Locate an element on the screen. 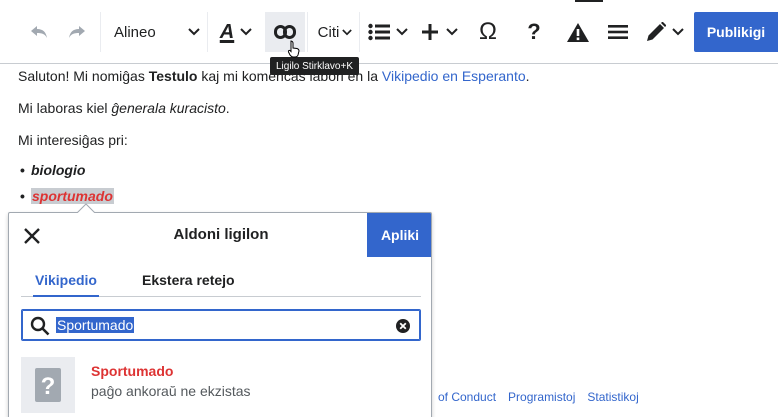 The width and height of the screenshot is (778, 417). special-character-button: Ω is located at coordinates (488, 32).